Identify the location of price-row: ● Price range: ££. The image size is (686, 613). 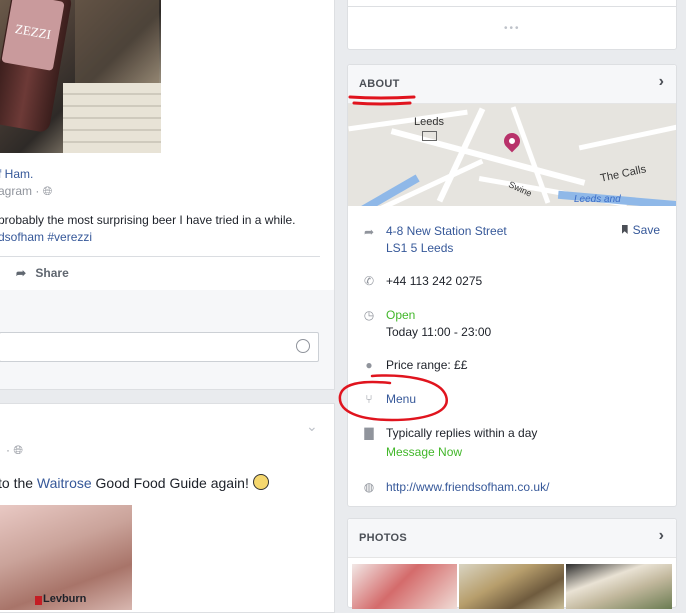
(512, 366).